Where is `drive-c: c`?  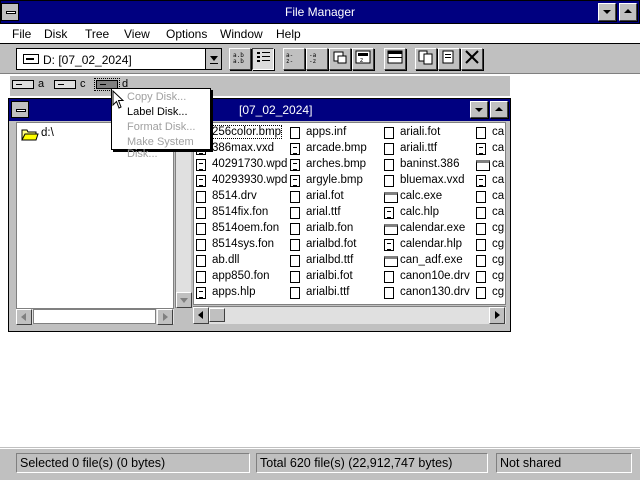 drive-c: c is located at coordinates (74, 85).